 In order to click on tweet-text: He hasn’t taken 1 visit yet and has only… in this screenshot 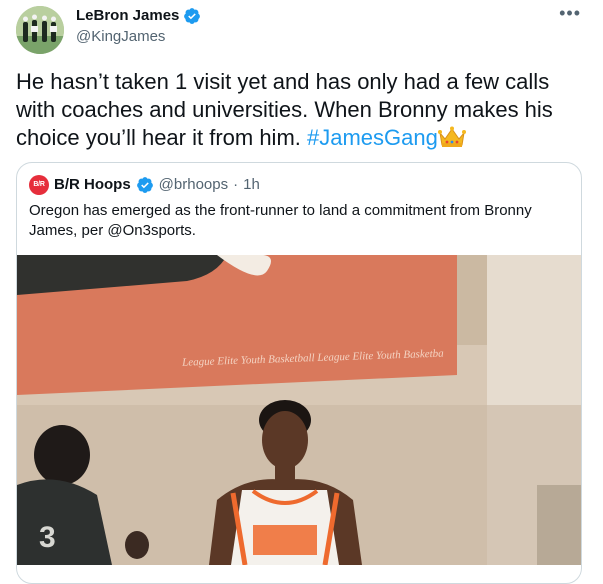, I will do `click(301, 110)`.